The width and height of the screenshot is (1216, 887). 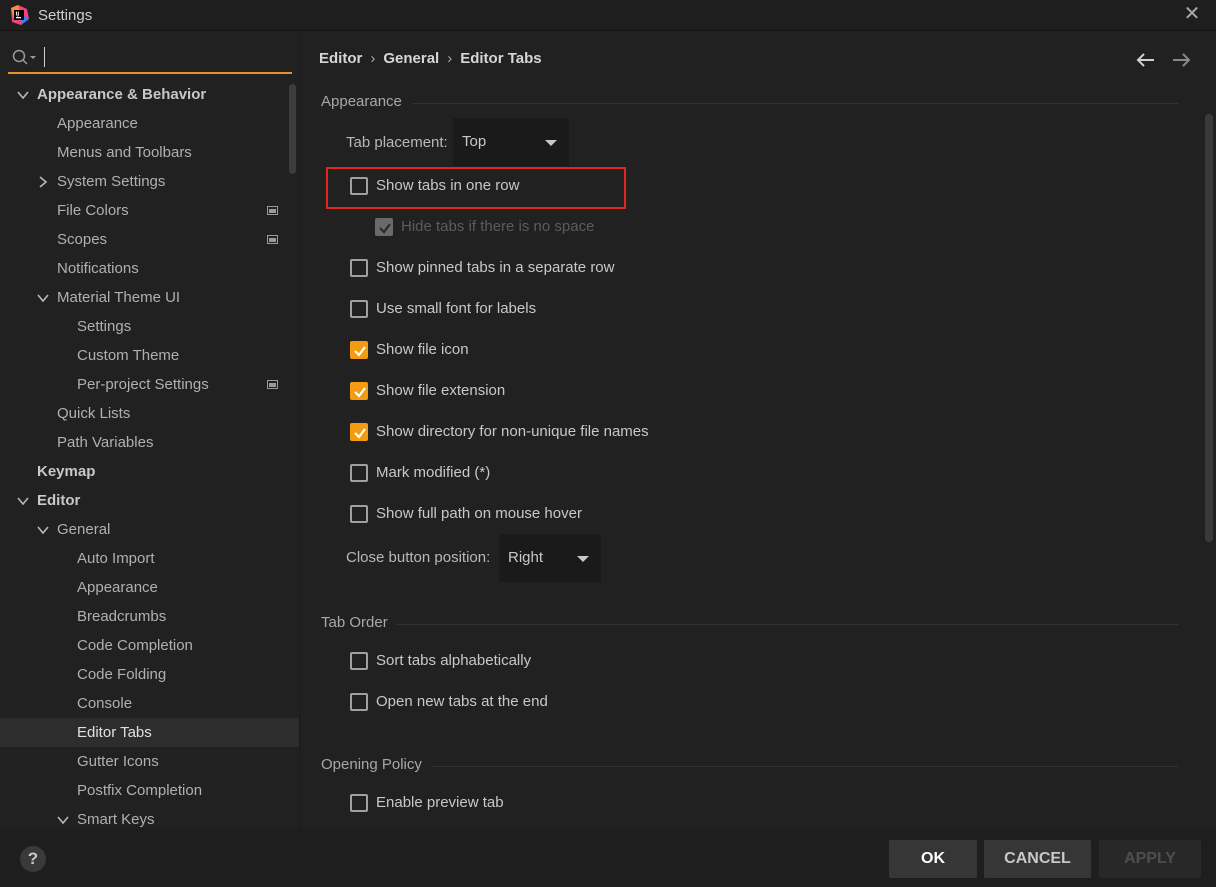 What do you see at coordinates (512, 431) in the screenshot?
I see `checkbox-label: Show directory for non-unique file names` at bounding box center [512, 431].